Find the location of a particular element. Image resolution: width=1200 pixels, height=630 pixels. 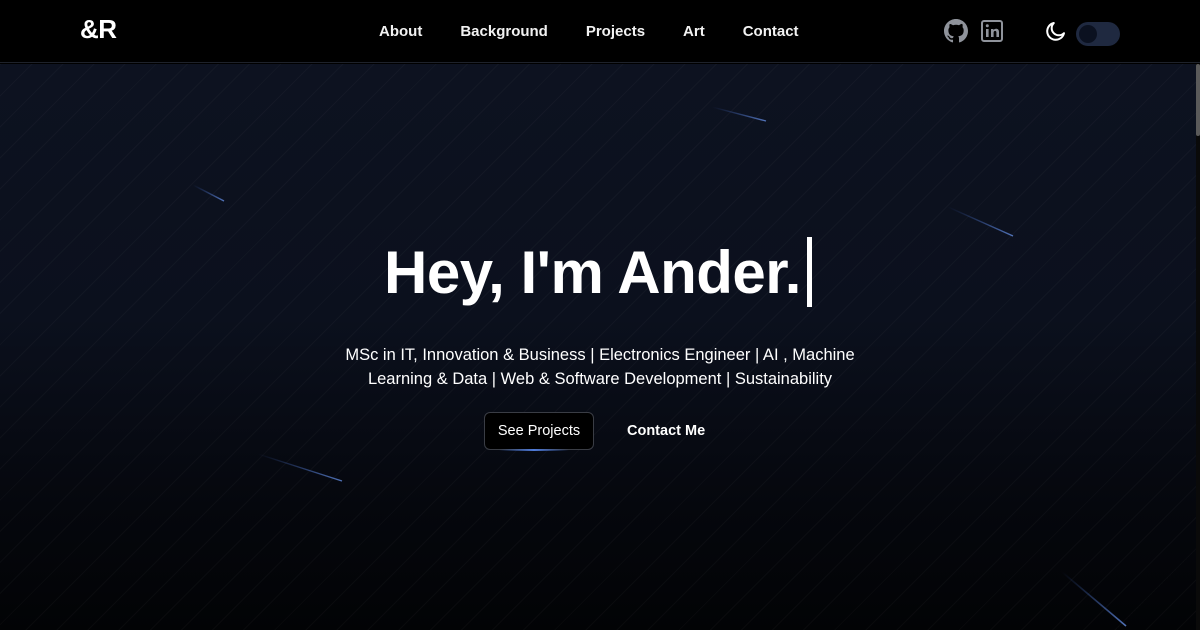

contact-me-button: Contact Me is located at coordinates (666, 431).